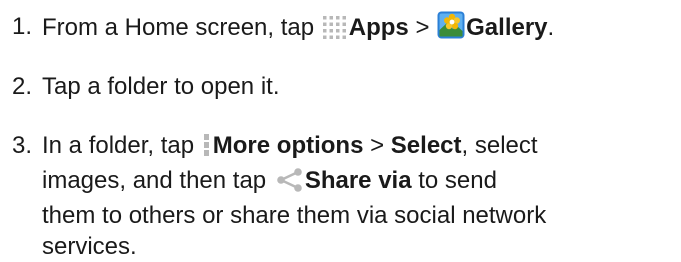 The width and height of the screenshot is (681, 262). Describe the element at coordinates (178, 27) in the screenshot. I see `step-text-segment: From a Home screen, tap` at that location.